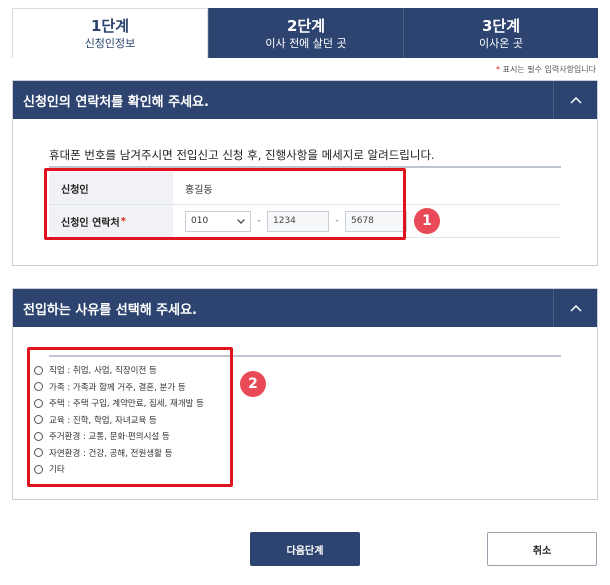  I want to click on cancel-button: 취소, so click(542, 549).